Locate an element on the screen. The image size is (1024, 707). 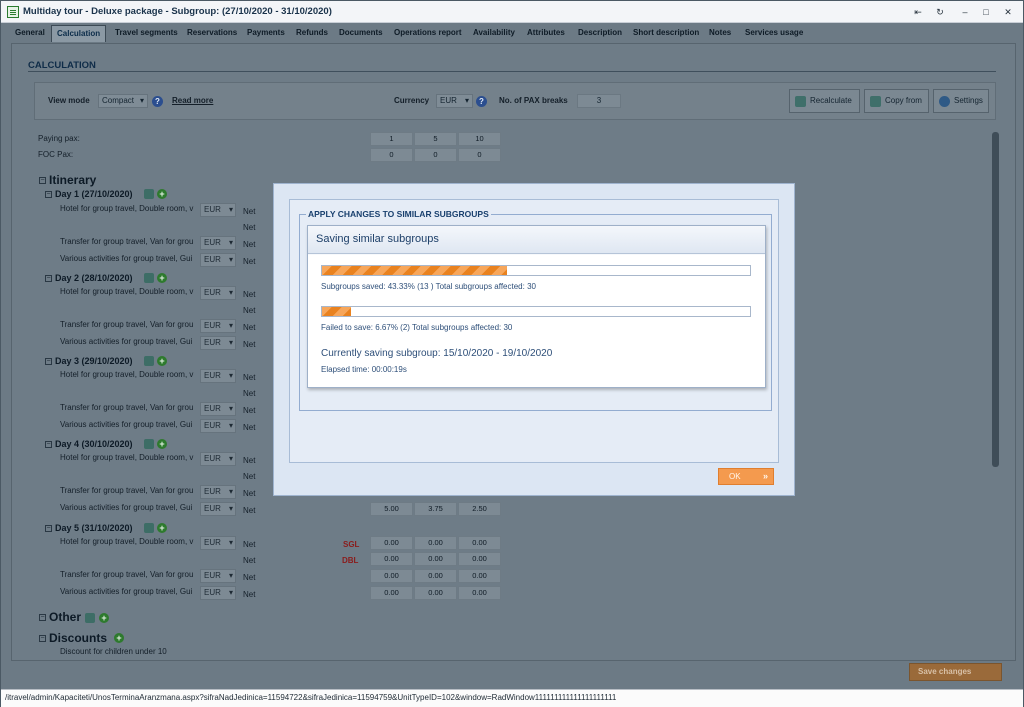
price-cell: 3.75 is located at coordinates (435, 509).